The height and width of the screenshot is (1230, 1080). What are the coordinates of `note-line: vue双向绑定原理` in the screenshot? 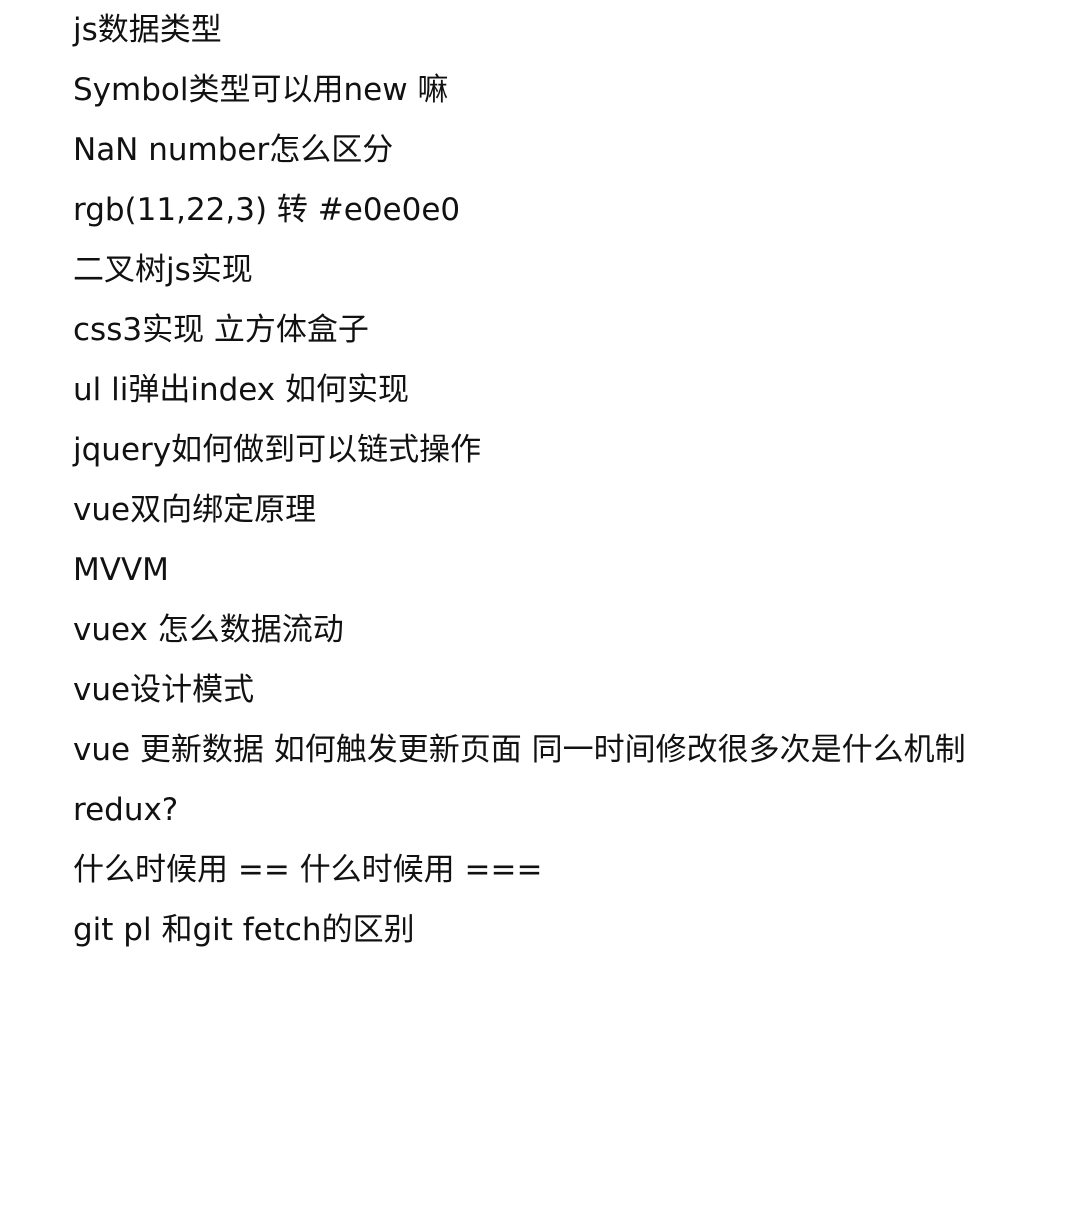 It's located at (195, 510).